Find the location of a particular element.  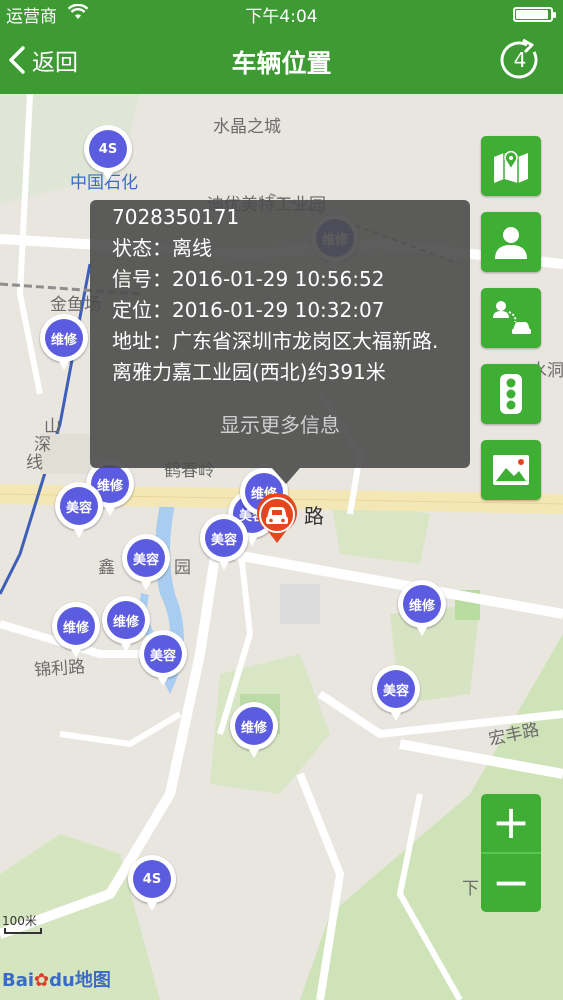

baidu-map-logo: Bai✿du地图 is located at coordinates (56, 979).